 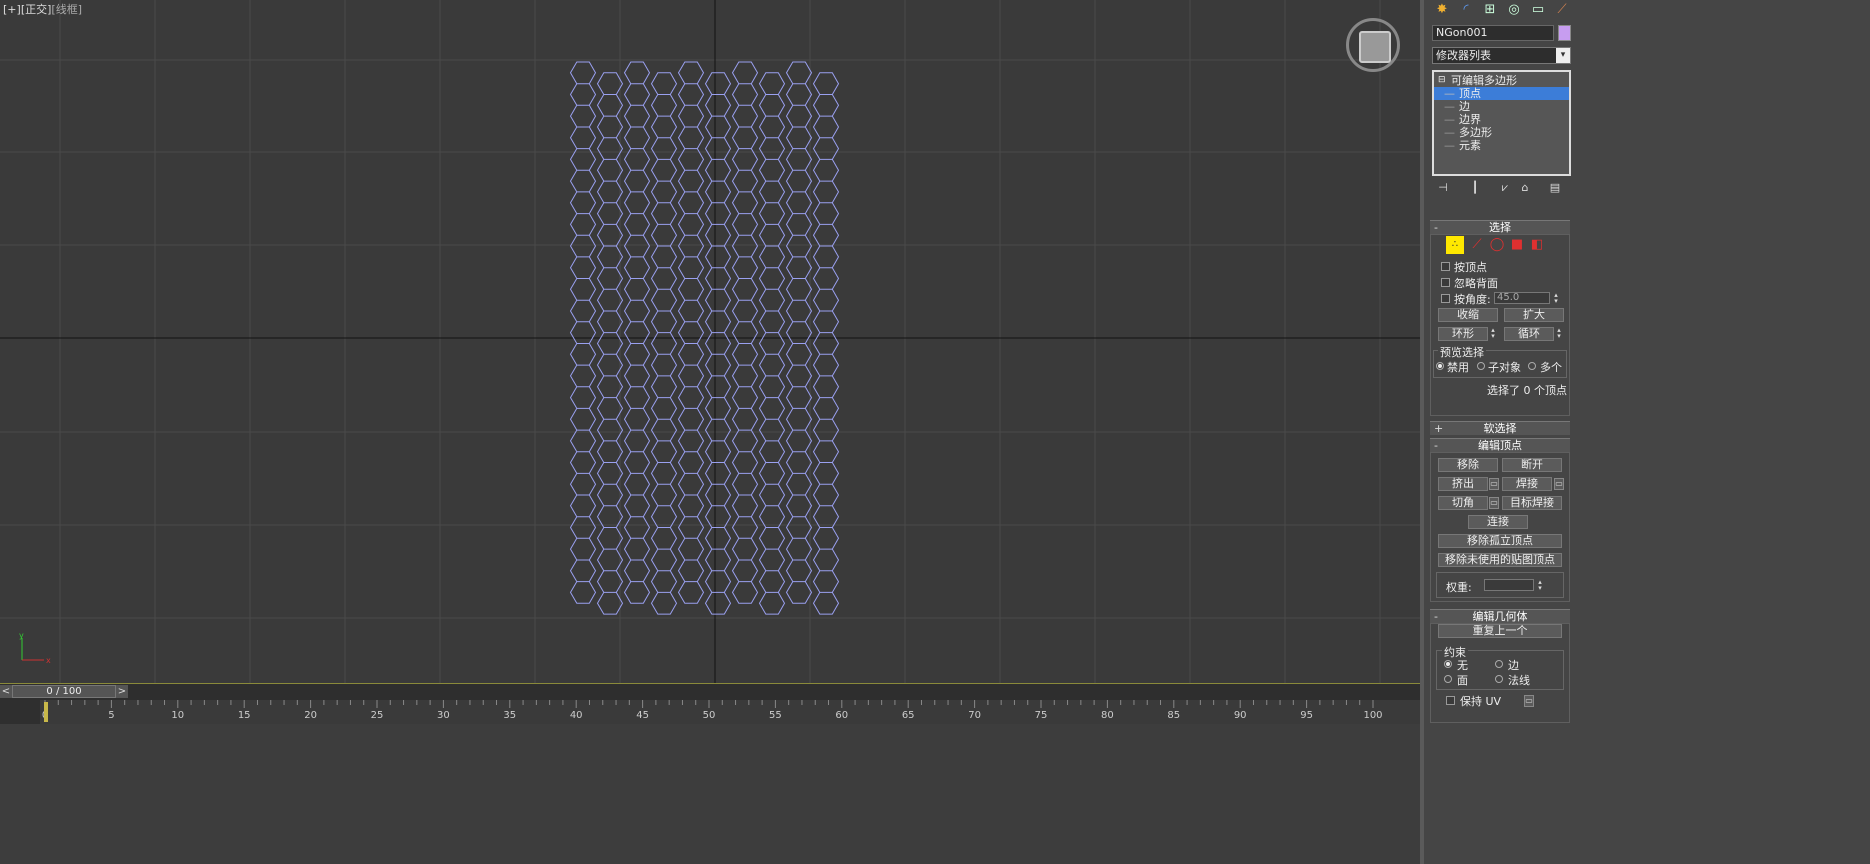 What do you see at coordinates (1440, 366) in the screenshot?
I see `preview-disabled-radio` at bounding box center [1440, 366].